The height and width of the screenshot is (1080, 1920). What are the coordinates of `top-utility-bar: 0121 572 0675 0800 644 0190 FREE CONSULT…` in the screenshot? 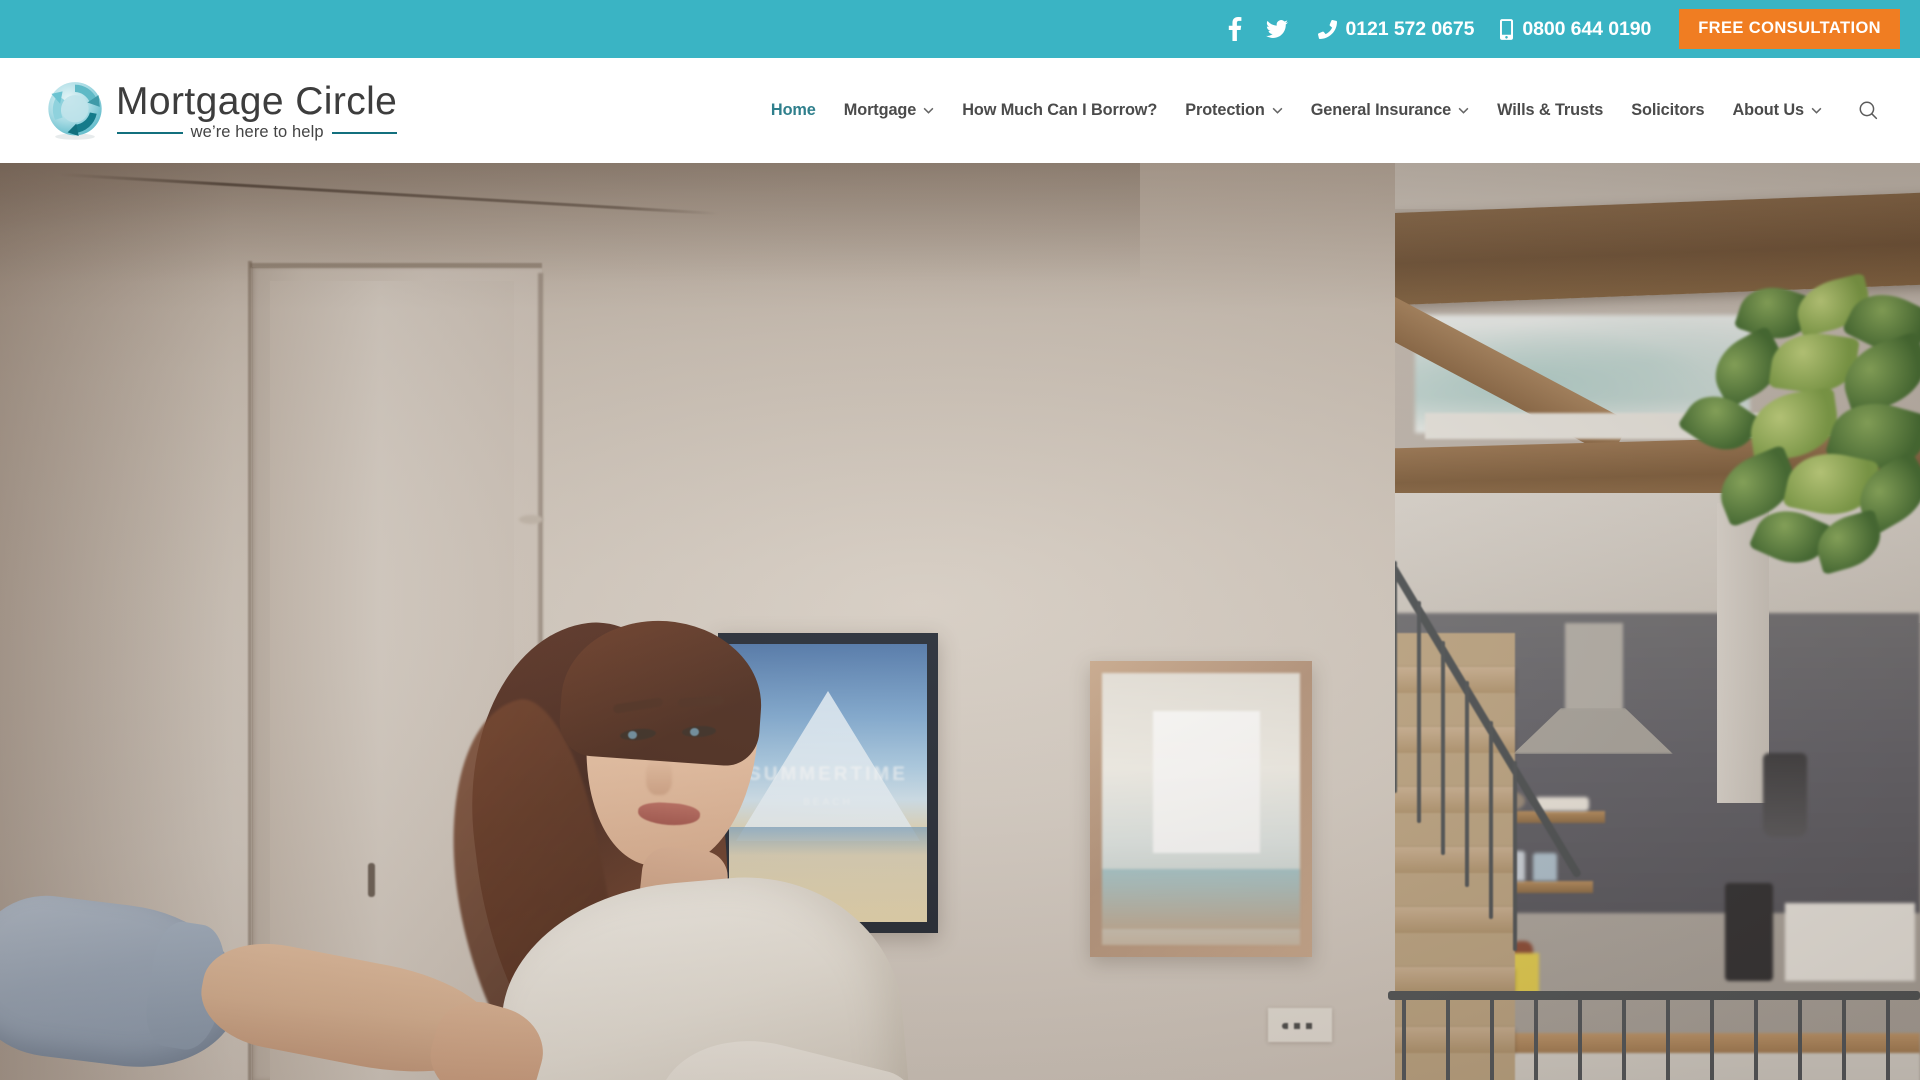 It's located at (960, 29).